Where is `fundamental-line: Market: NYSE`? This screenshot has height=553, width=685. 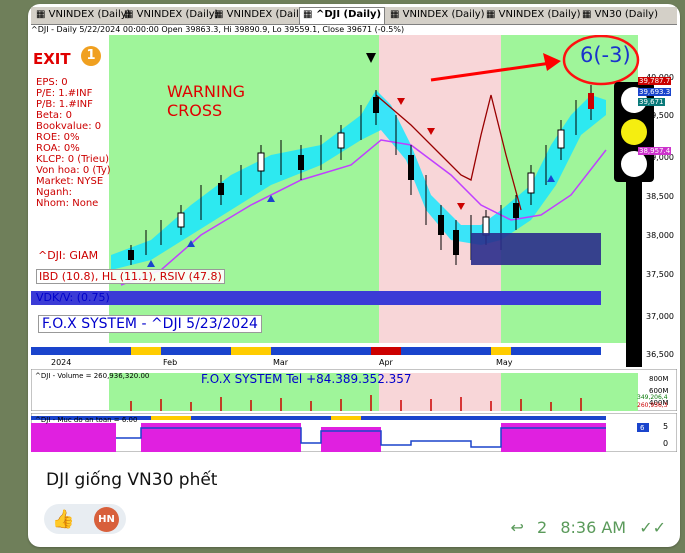 fundamental-line: Market: NYSE is located at coordinates (70, 181).